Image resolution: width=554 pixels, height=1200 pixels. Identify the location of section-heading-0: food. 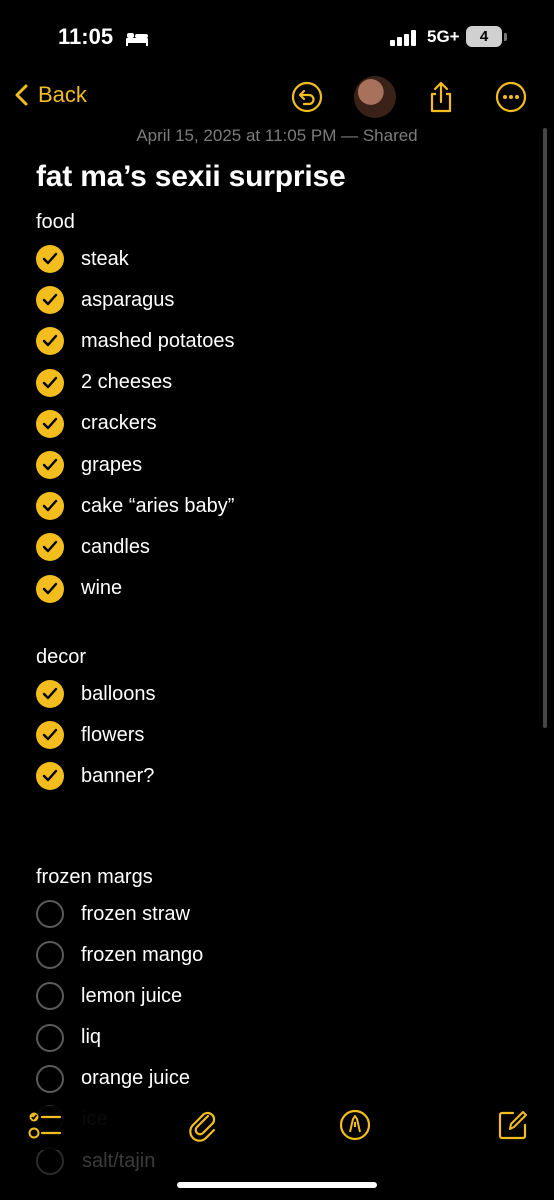
(55, 222).